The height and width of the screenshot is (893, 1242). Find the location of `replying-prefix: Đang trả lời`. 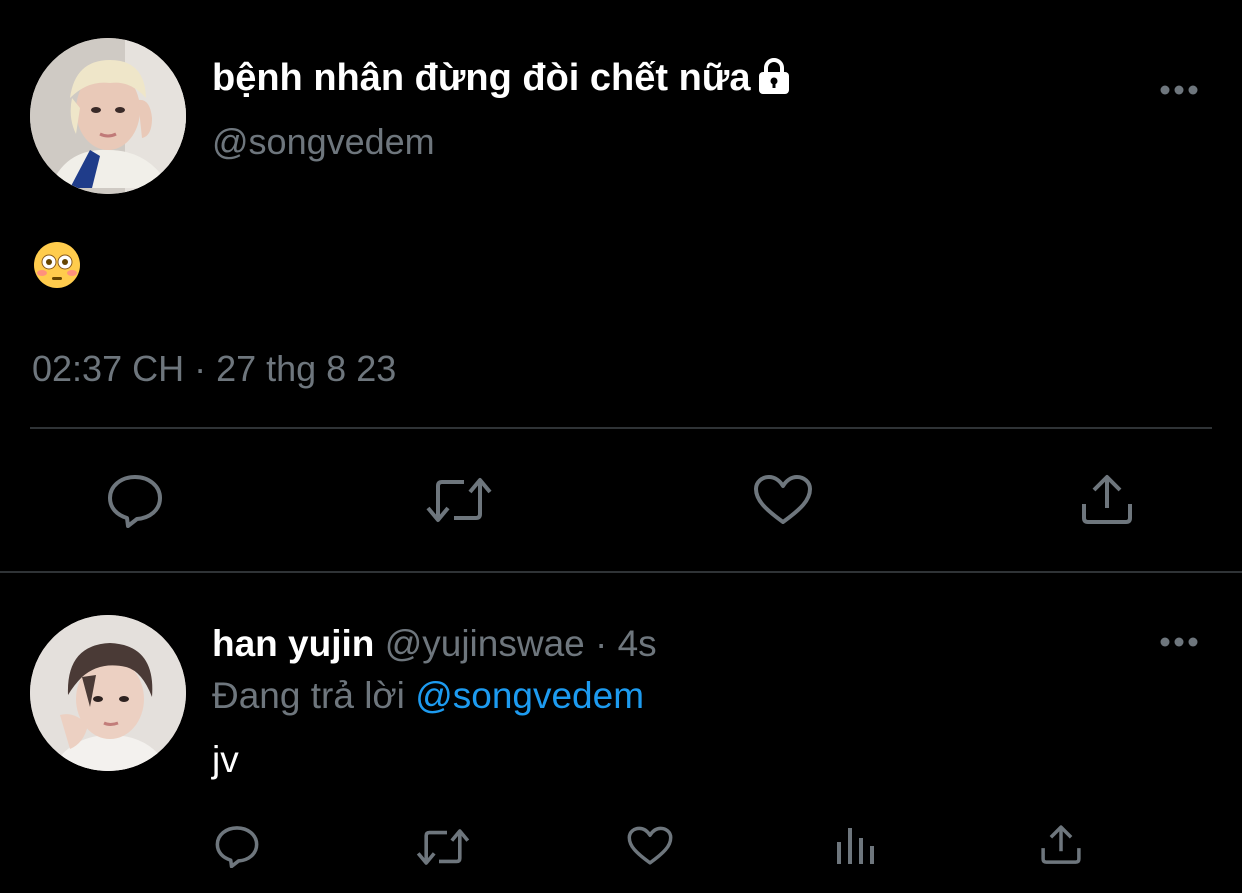

replying-prefix: Đang trả lời is located at coordinates (314, 695).